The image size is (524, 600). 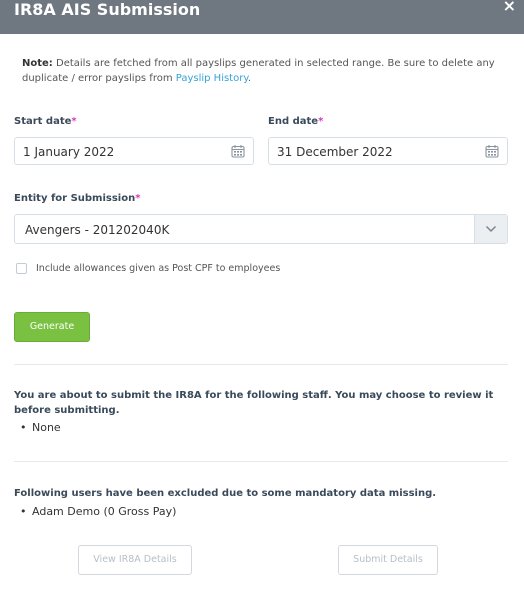 What do you see at coordinates (69, 152) in the screenshot?
I see `start-date-value: 1 January 2022` at bounding box center [69, 152].